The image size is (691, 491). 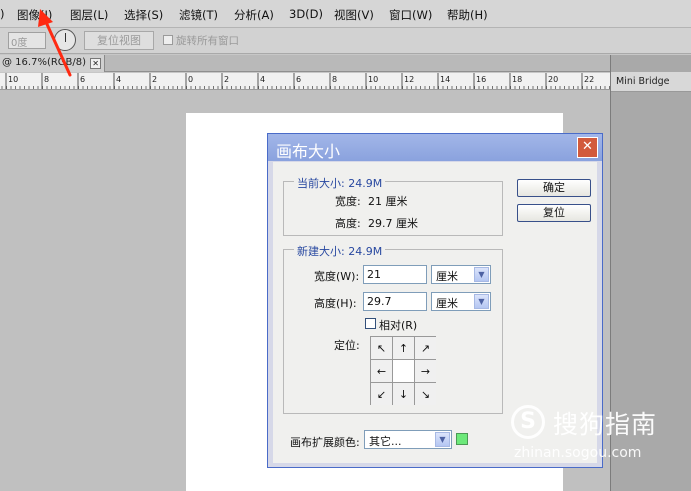 I want to click on current-height-label: 高度:, so click(x=348, y=223).